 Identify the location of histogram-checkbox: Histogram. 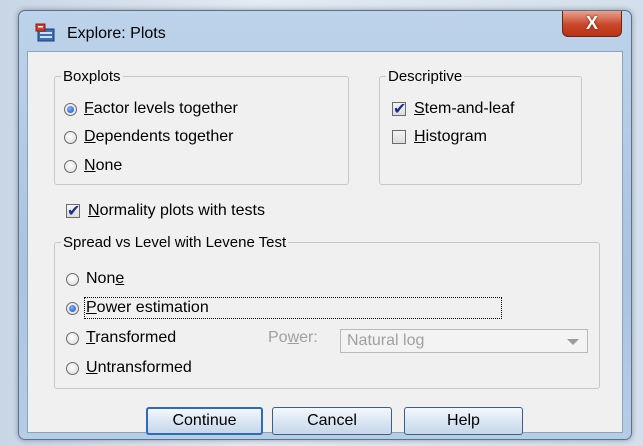
(439, 137).